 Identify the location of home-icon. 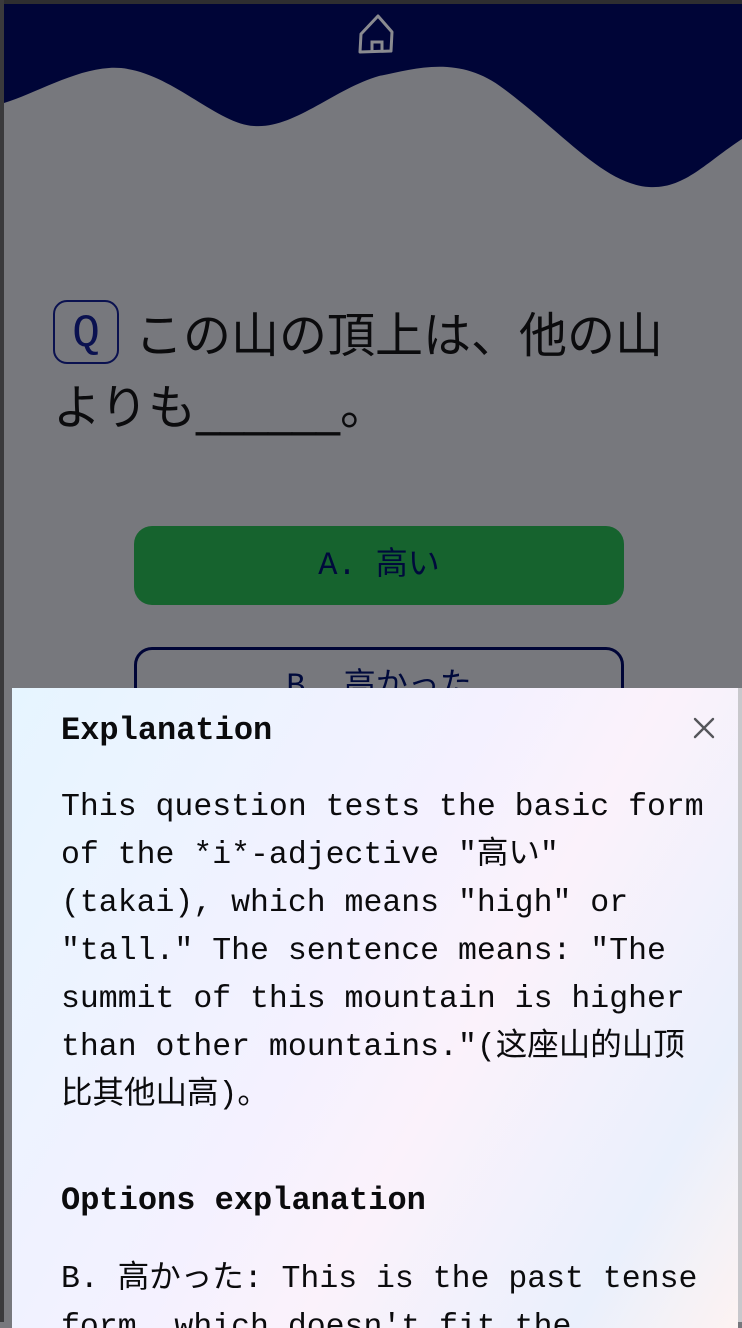
(376, 34).